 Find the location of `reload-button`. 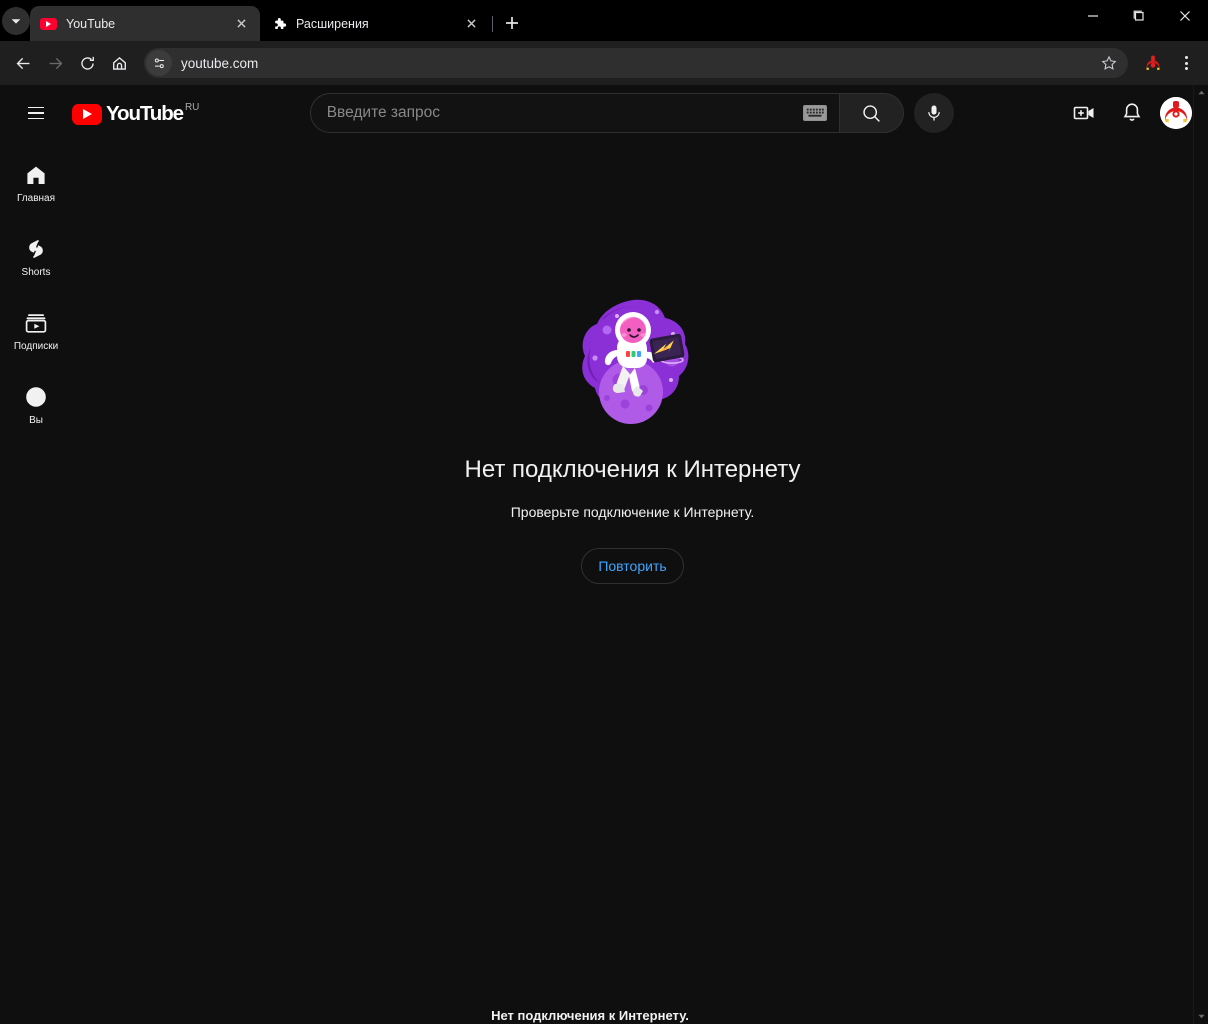

reload-button is located at coordinates (87, 63).